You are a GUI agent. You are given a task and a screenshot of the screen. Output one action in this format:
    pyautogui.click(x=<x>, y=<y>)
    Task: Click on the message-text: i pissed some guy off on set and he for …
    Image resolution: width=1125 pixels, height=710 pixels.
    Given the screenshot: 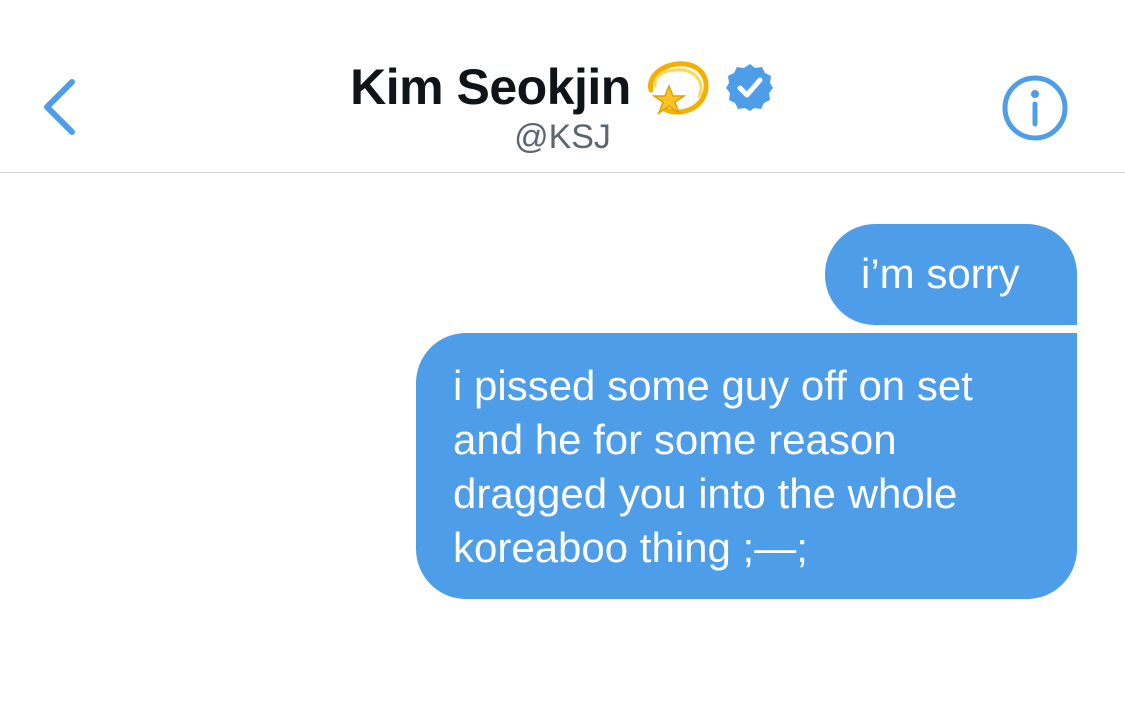 What is the action you would take?
    pyautogui.click(x=713, y=466)
    